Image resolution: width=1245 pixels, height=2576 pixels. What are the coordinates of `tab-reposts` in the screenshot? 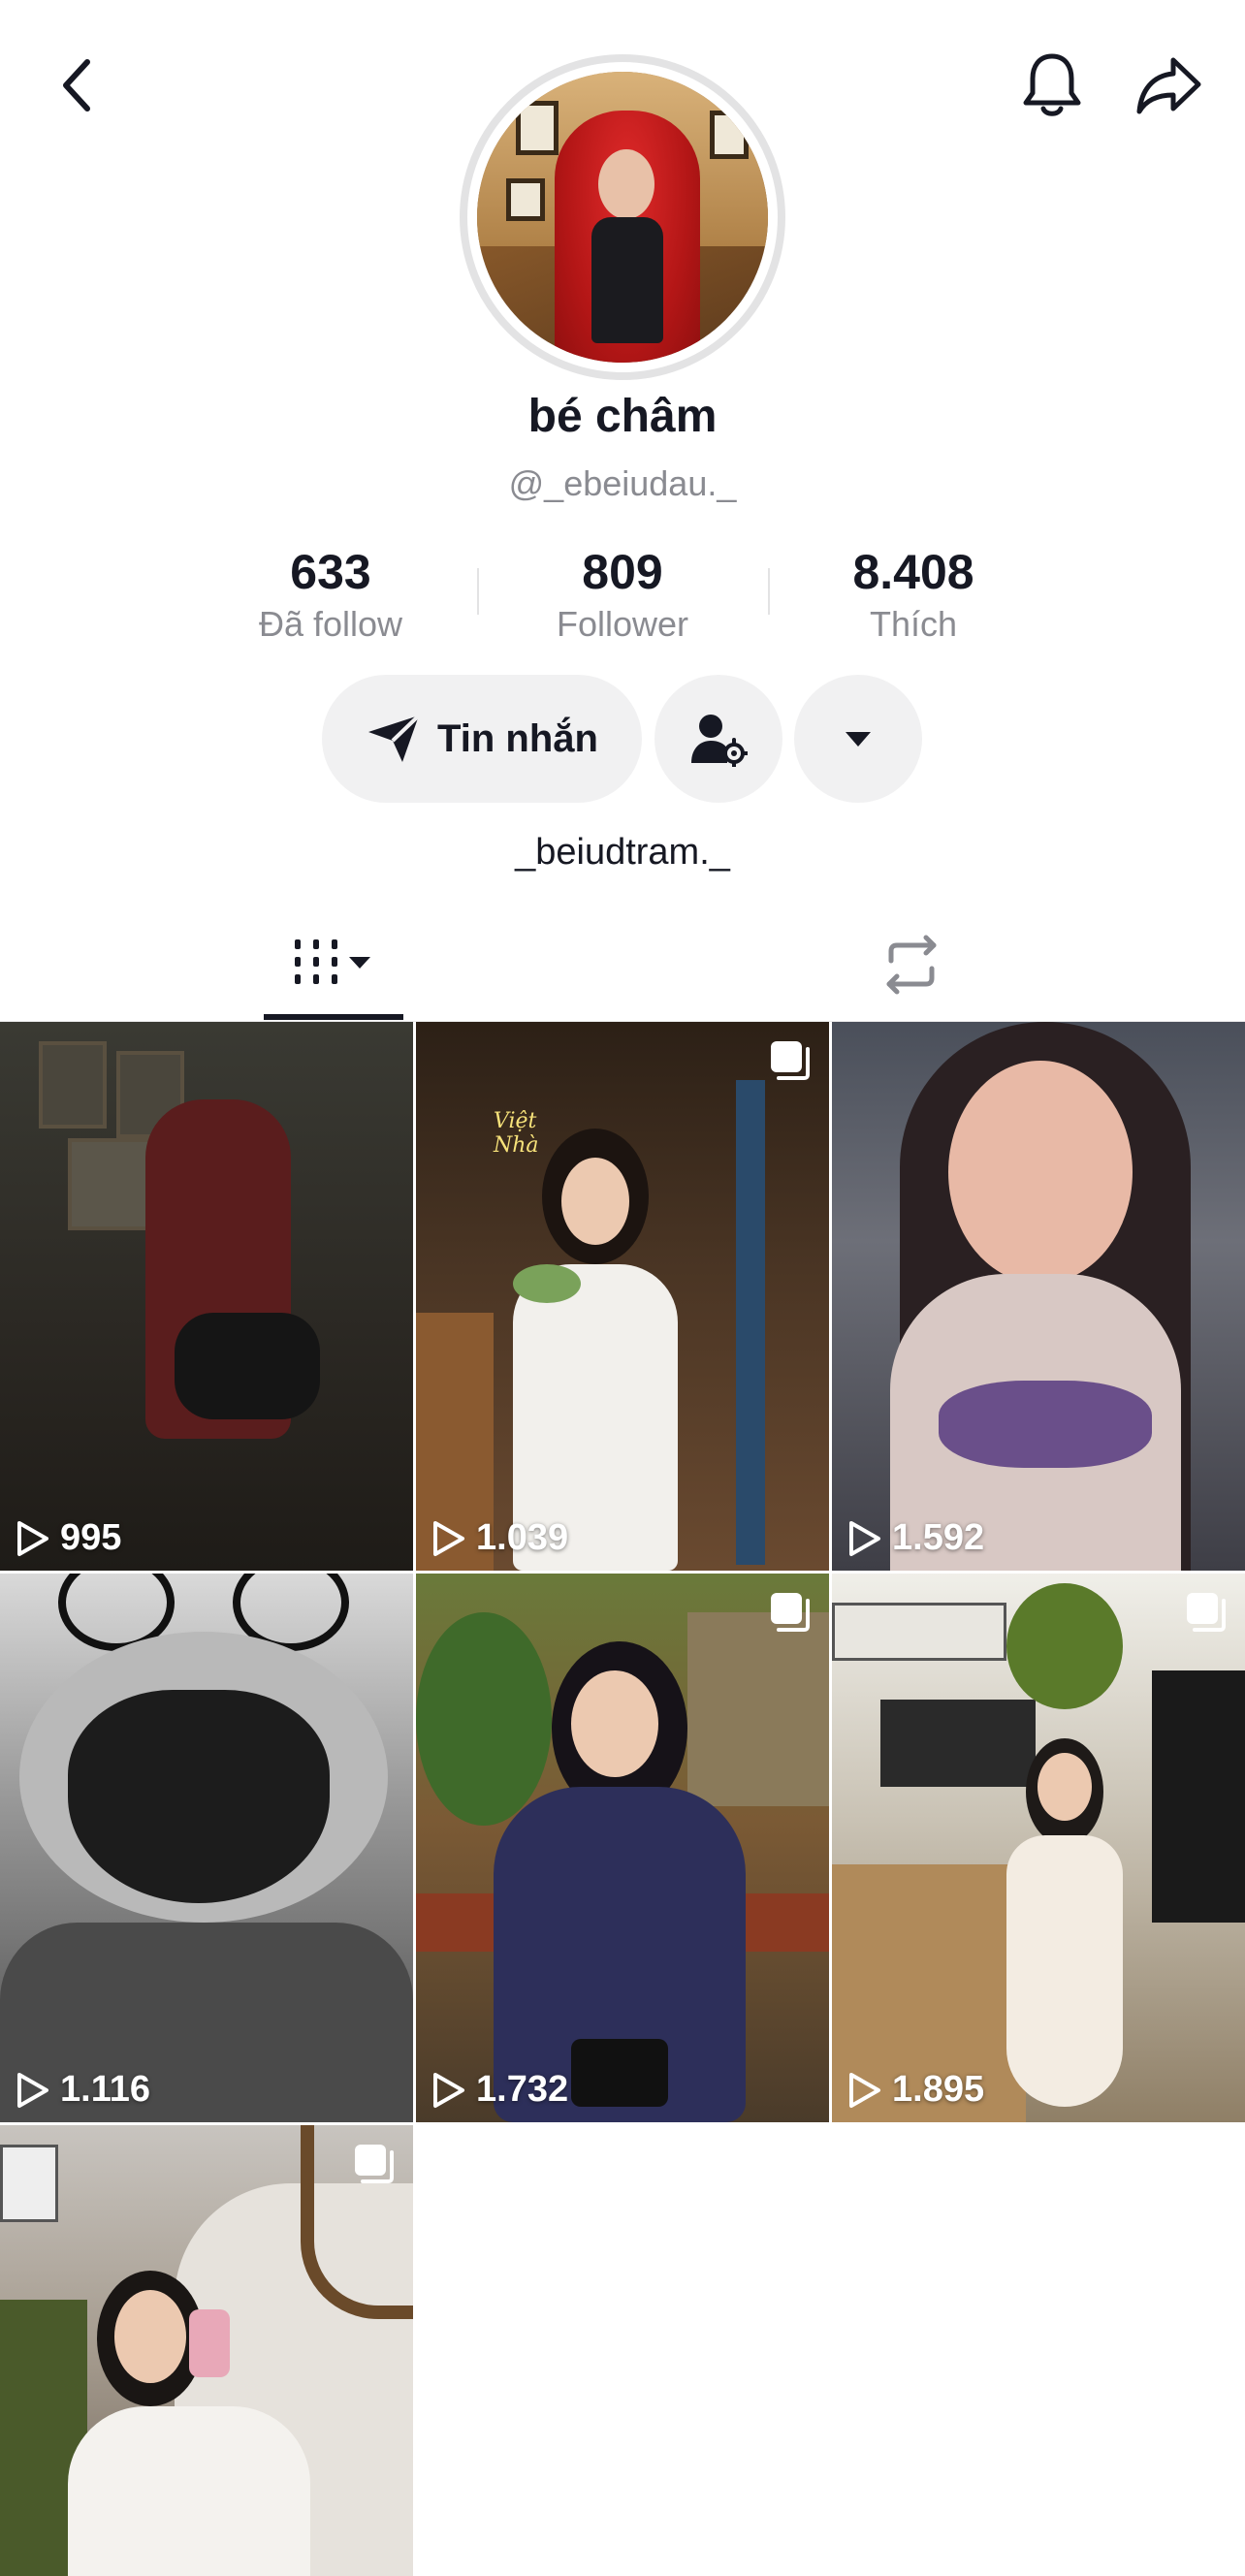 It's located at (911, 964).